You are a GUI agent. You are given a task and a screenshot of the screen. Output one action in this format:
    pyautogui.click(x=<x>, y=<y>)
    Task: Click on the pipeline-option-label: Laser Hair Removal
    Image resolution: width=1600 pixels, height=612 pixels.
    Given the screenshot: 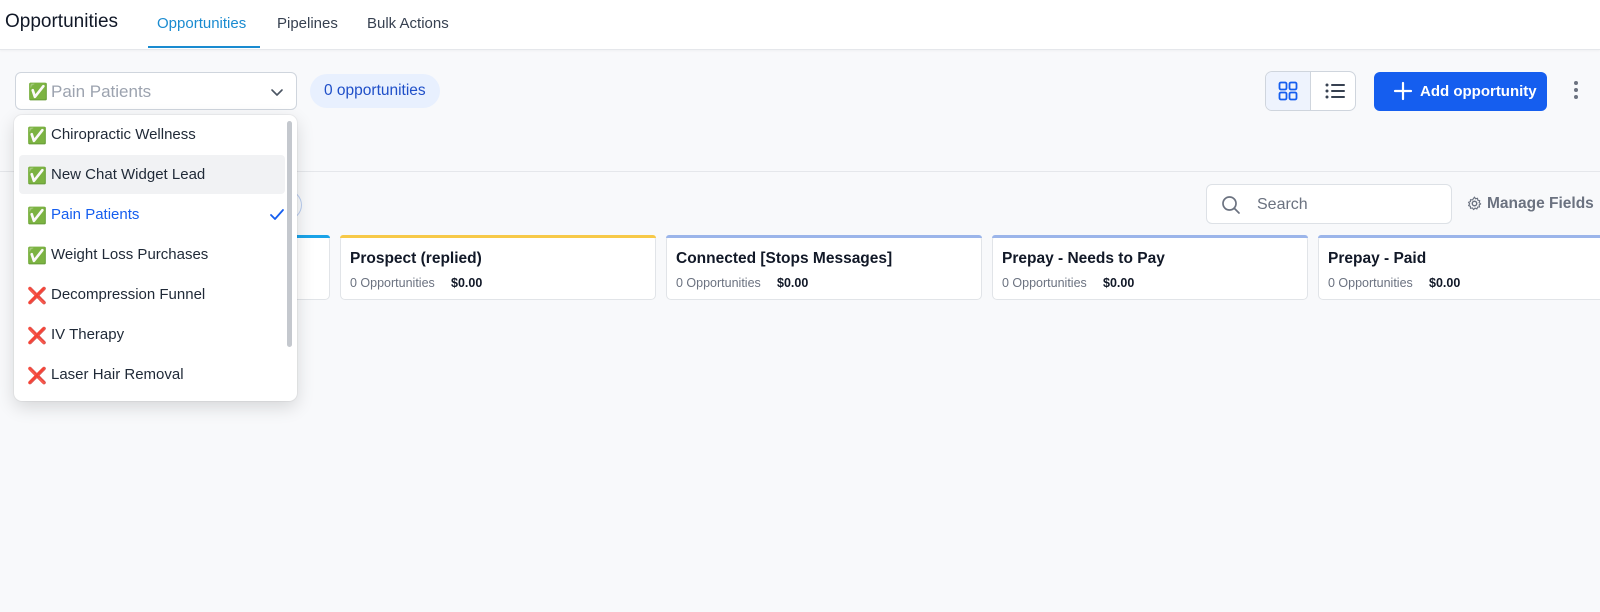 What is the action you would take?
    pyautogui.click(x=117, y=374)
    